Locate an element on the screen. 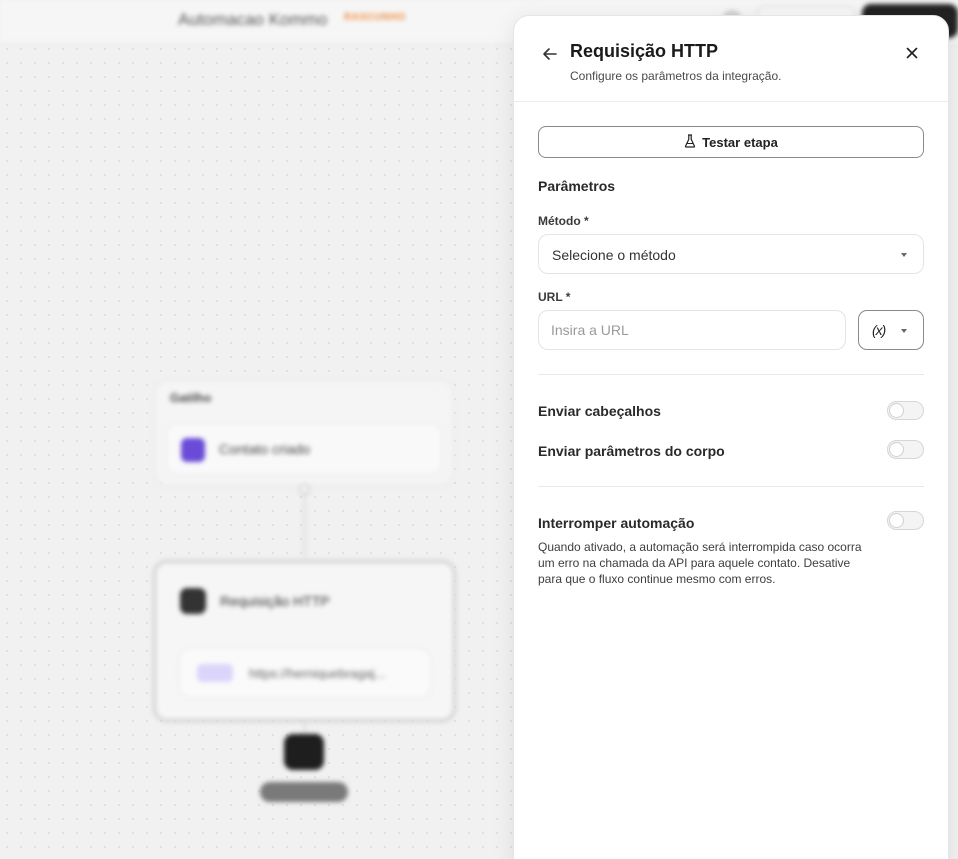 The image size is (958, 859). parameters-title: Parâmetros is located at coordinates (577, 186).